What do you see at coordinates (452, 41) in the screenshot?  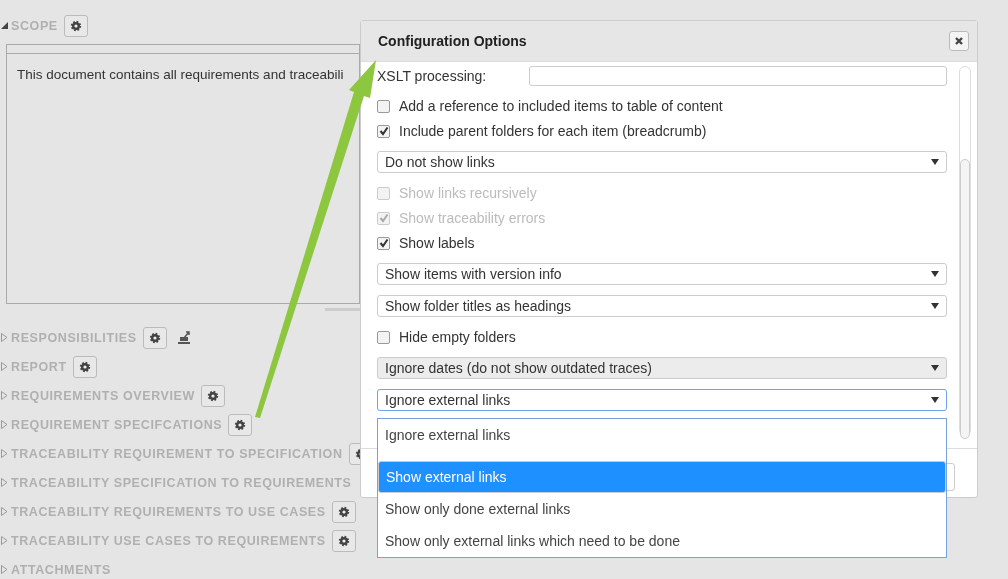 I see `dialog-title: Configuration Options` at bounding box center [452, 41].